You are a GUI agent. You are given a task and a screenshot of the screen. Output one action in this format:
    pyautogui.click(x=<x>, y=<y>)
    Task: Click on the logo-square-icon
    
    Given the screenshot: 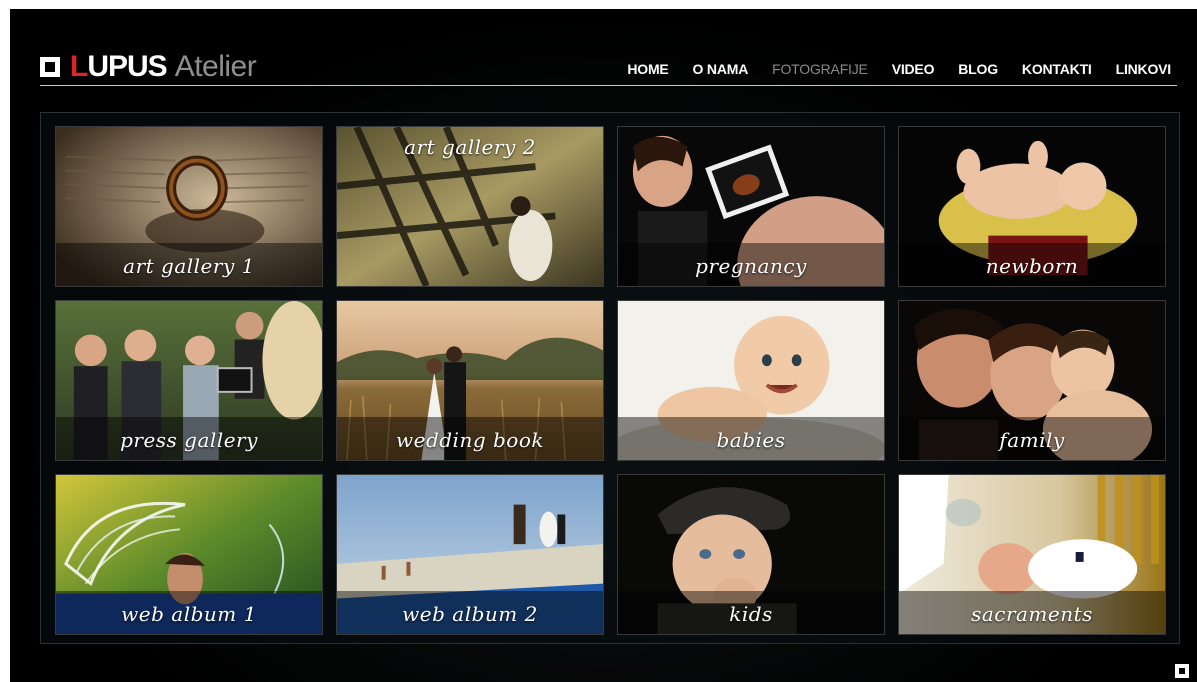 What is the action you would take?
    pyautogui.click(x=50, y=67)
    